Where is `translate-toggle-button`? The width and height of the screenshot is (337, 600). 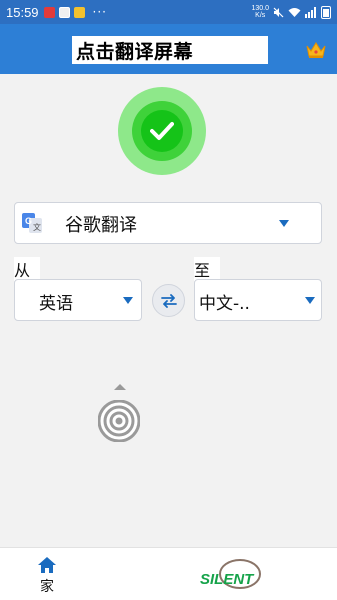
translate-toggle-button is located at coordinates (162, 131).